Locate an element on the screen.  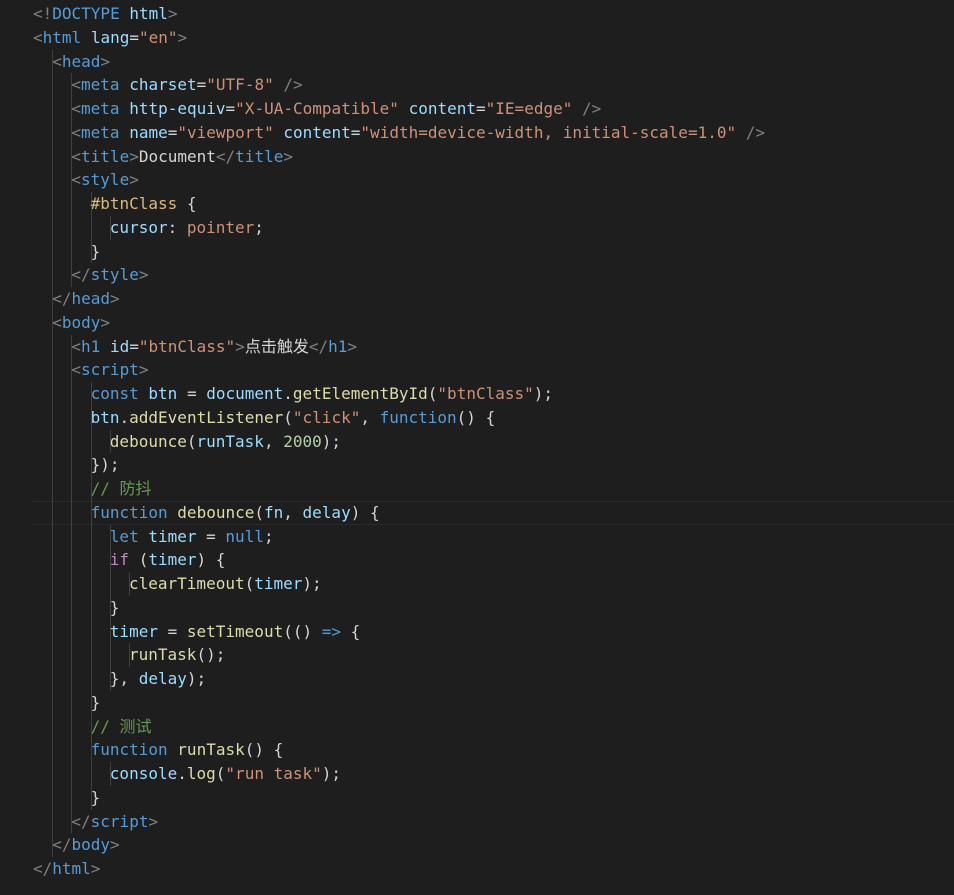
code-token: ( is located at coordinates (191, 441).